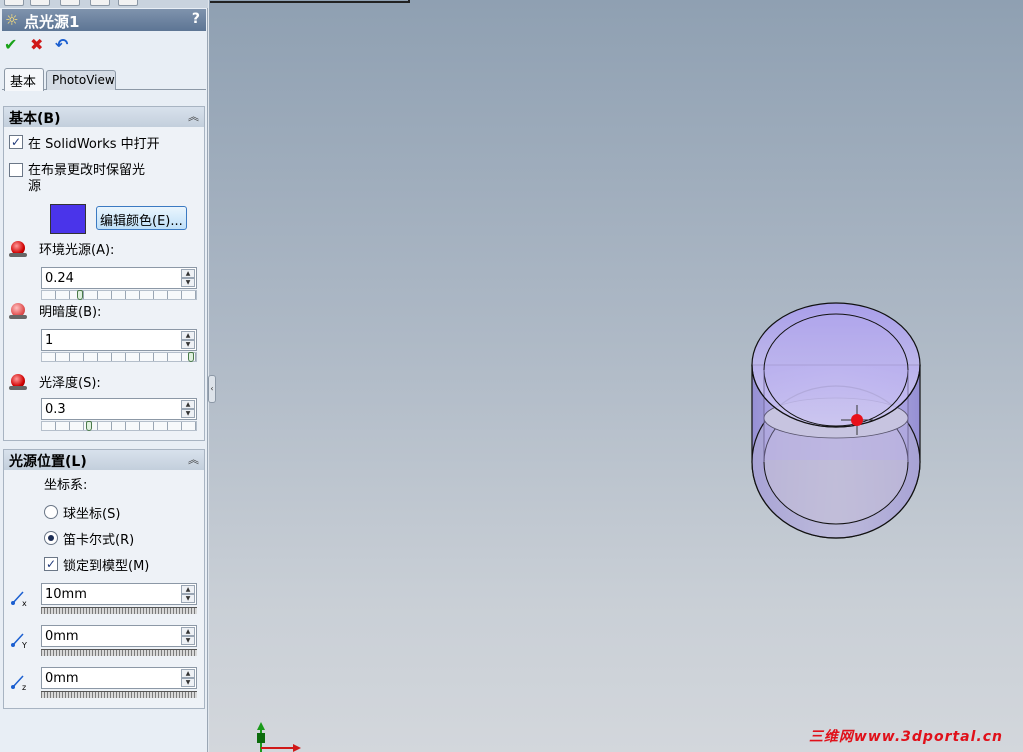  What do you see at coordinates (128, 3) in the screenshot?
I see `display-manager-tab` at bounding box center [128, 3].